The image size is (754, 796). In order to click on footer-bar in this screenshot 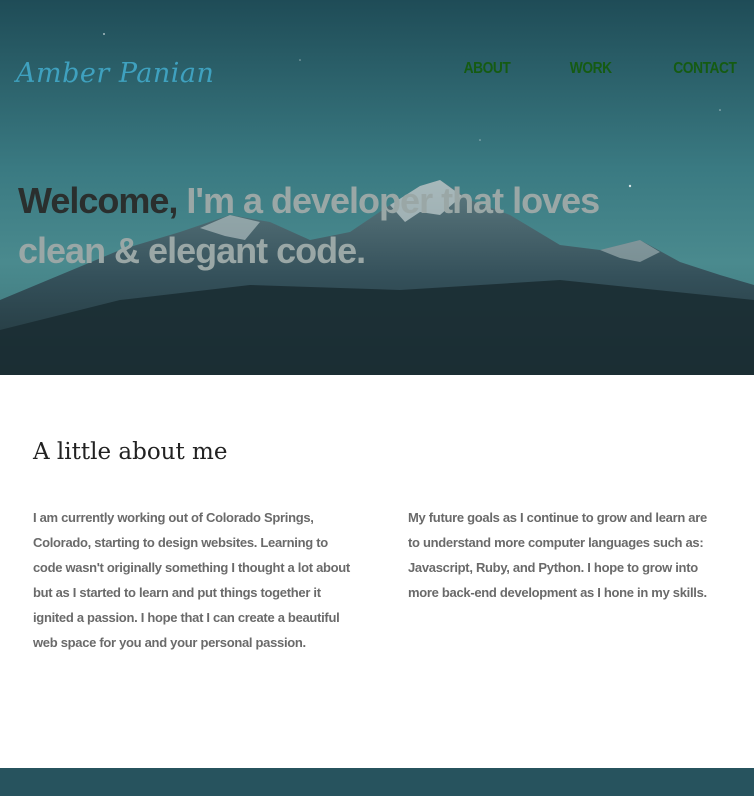, I will do `click(377, 782)`.